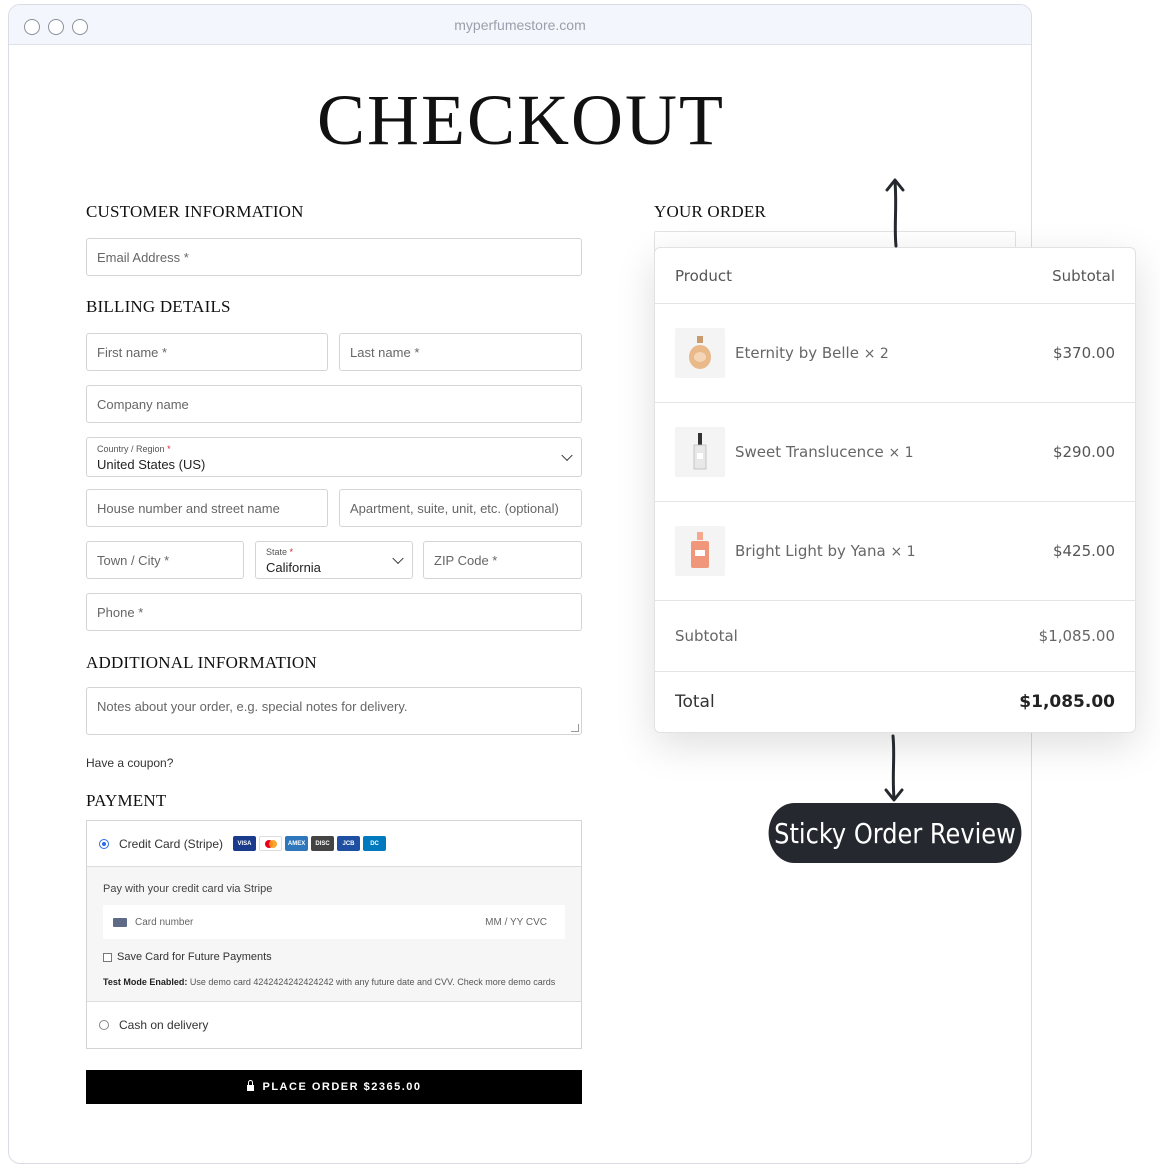 The width and height of the screenshot is (1160, 1176). What do you see at coordinates (334, 257) in the screenshot?
I see `email-field: Email Address *` at bounding box center [334, 257].